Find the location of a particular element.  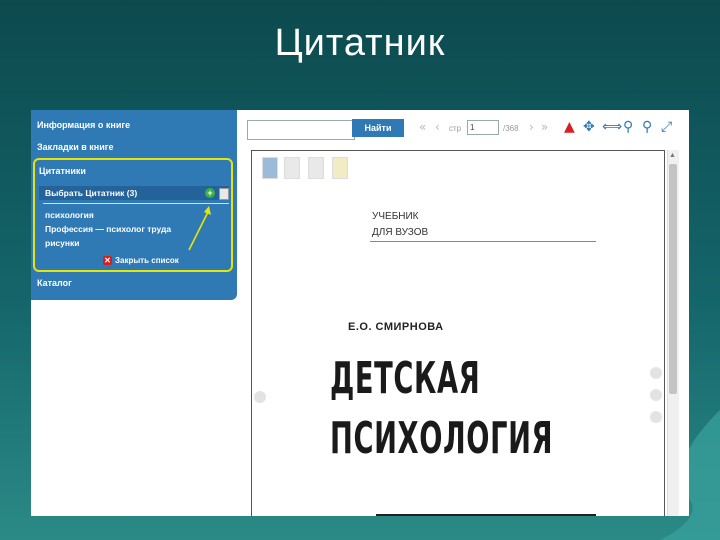

close-list-label: Закрыть список is located at coordinates (147, 260).